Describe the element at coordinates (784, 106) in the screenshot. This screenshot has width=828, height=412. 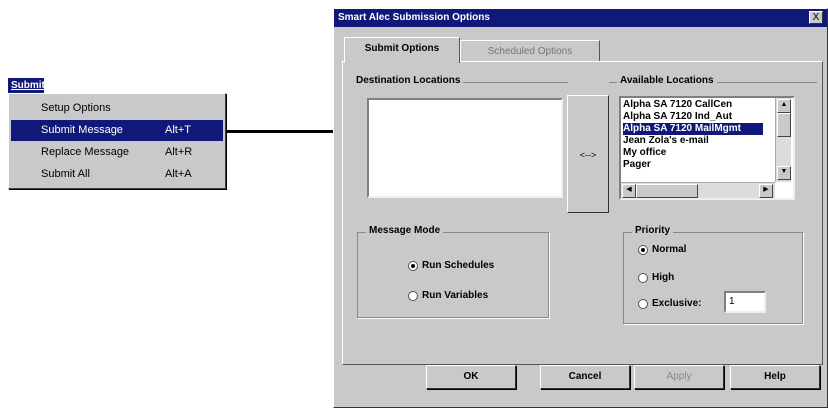
I see `scroll-up-icon: ▲` at that location.